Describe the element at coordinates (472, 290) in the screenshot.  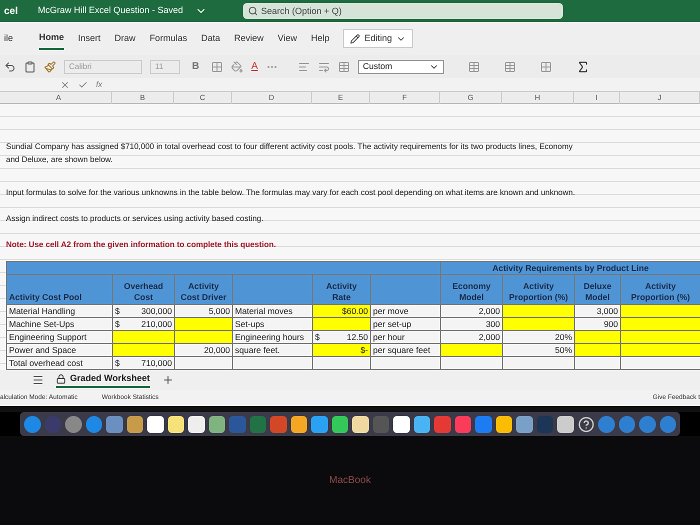
I see `column-heading: Economy Model` at that location.